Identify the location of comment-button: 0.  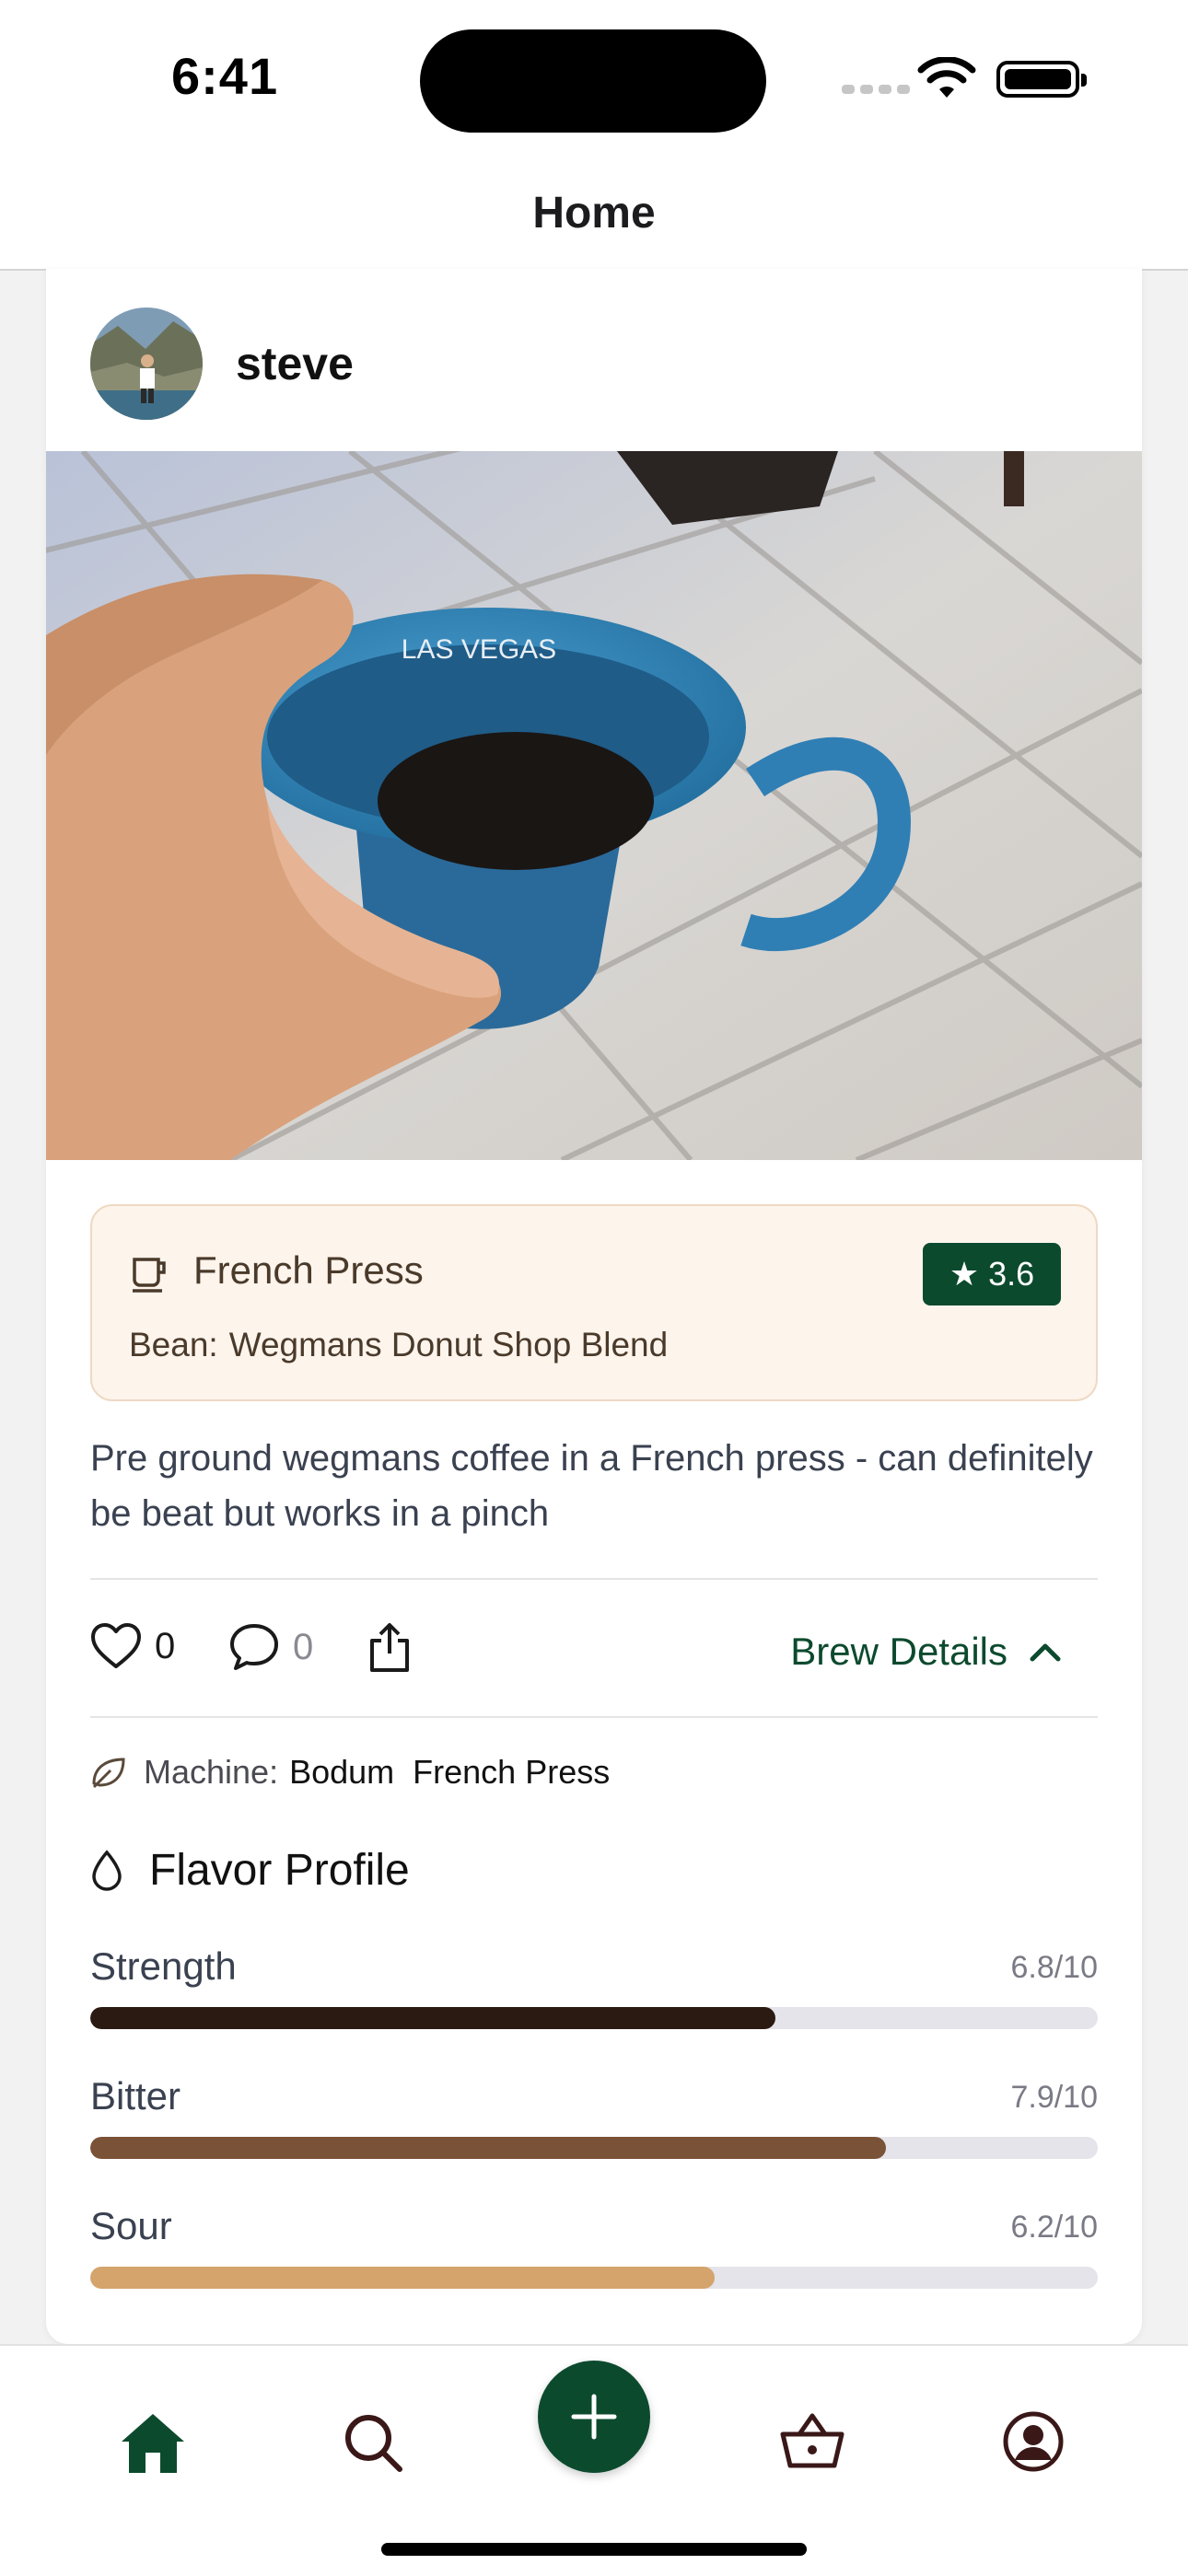
(270, 1647).